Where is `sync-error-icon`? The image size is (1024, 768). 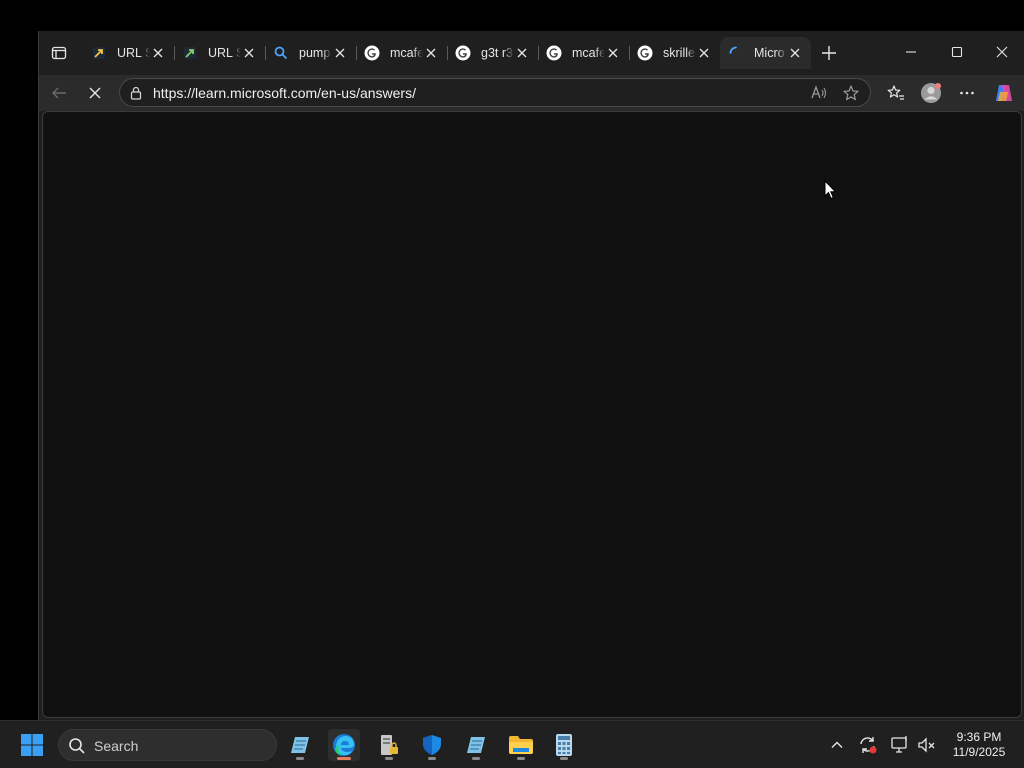
sync-error-icon is located at coordinates (868, 745).